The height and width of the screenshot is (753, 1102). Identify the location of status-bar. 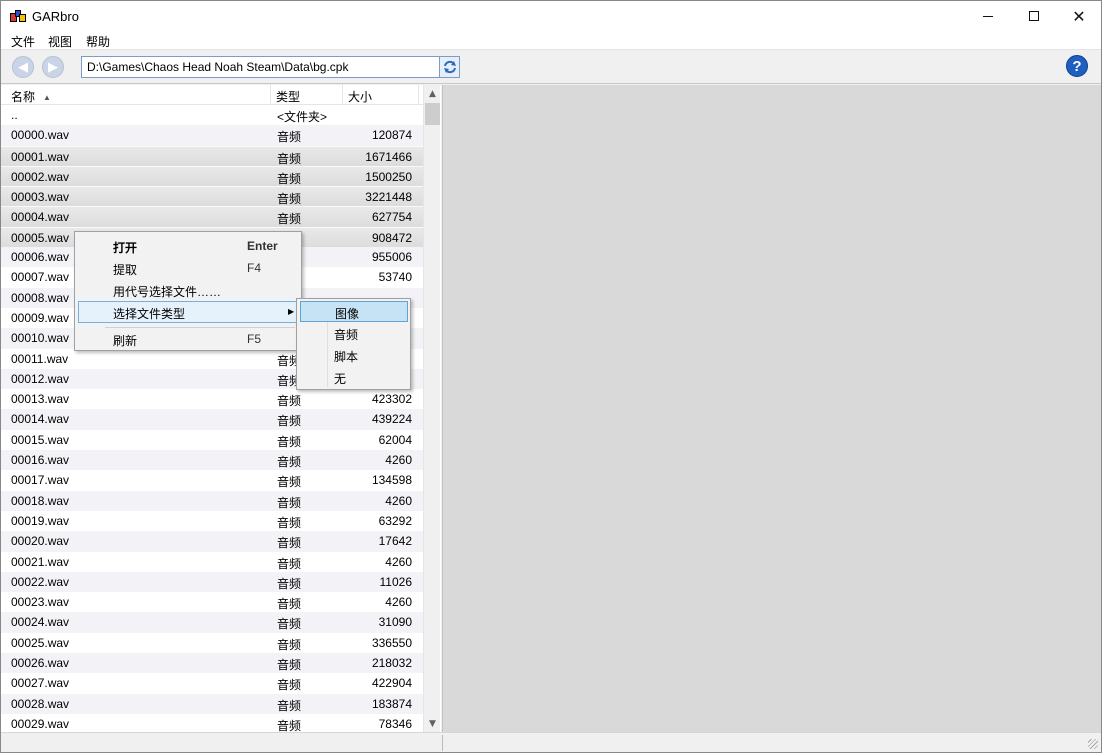
(551, 742).